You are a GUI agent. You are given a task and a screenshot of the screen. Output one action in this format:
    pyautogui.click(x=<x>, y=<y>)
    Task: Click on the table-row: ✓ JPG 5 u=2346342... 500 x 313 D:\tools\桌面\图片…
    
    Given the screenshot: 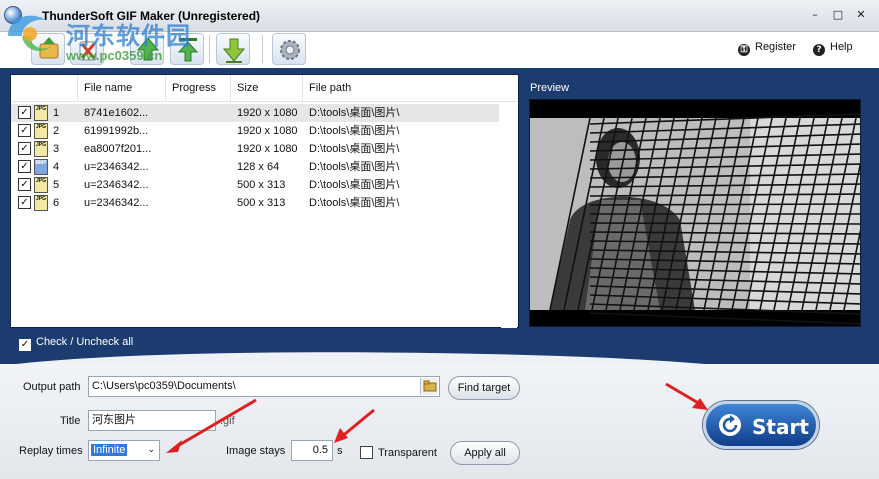 What is the action you would take?
    pyautogui.click(x=255, y=185)
    